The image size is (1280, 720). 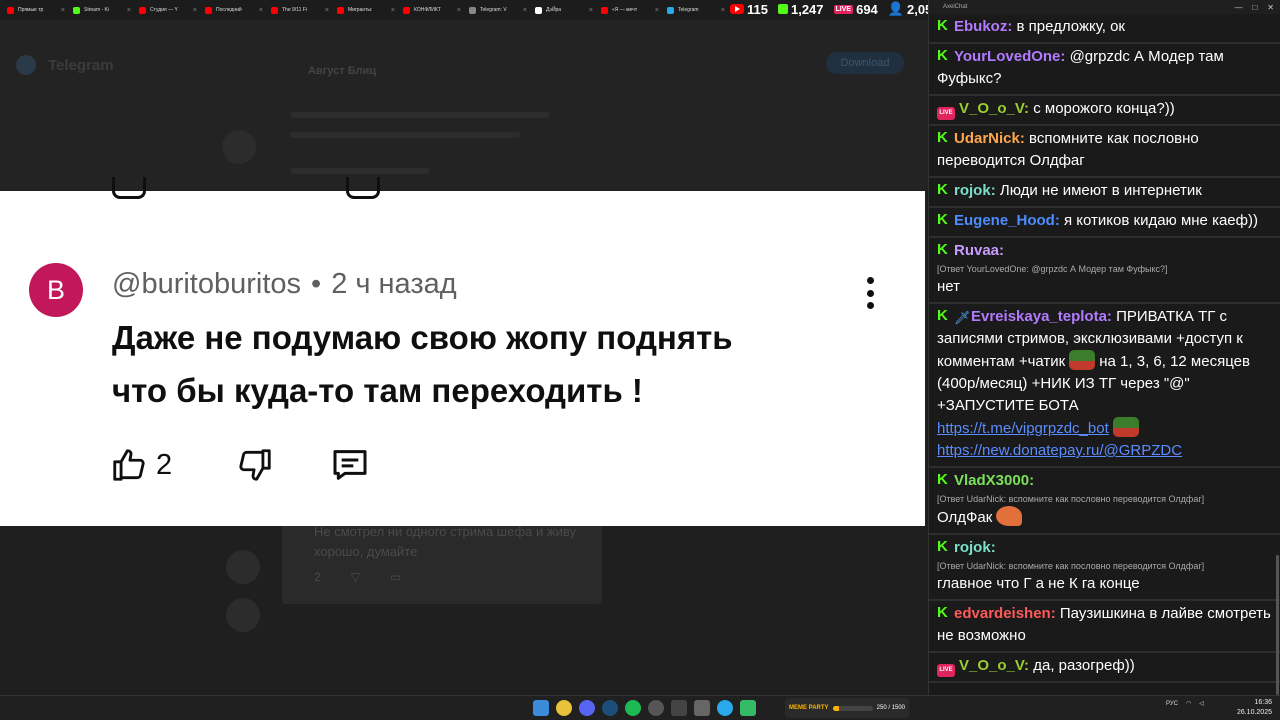 I want to click on telegram-logo: Telegram, so click(x=65, y=65).